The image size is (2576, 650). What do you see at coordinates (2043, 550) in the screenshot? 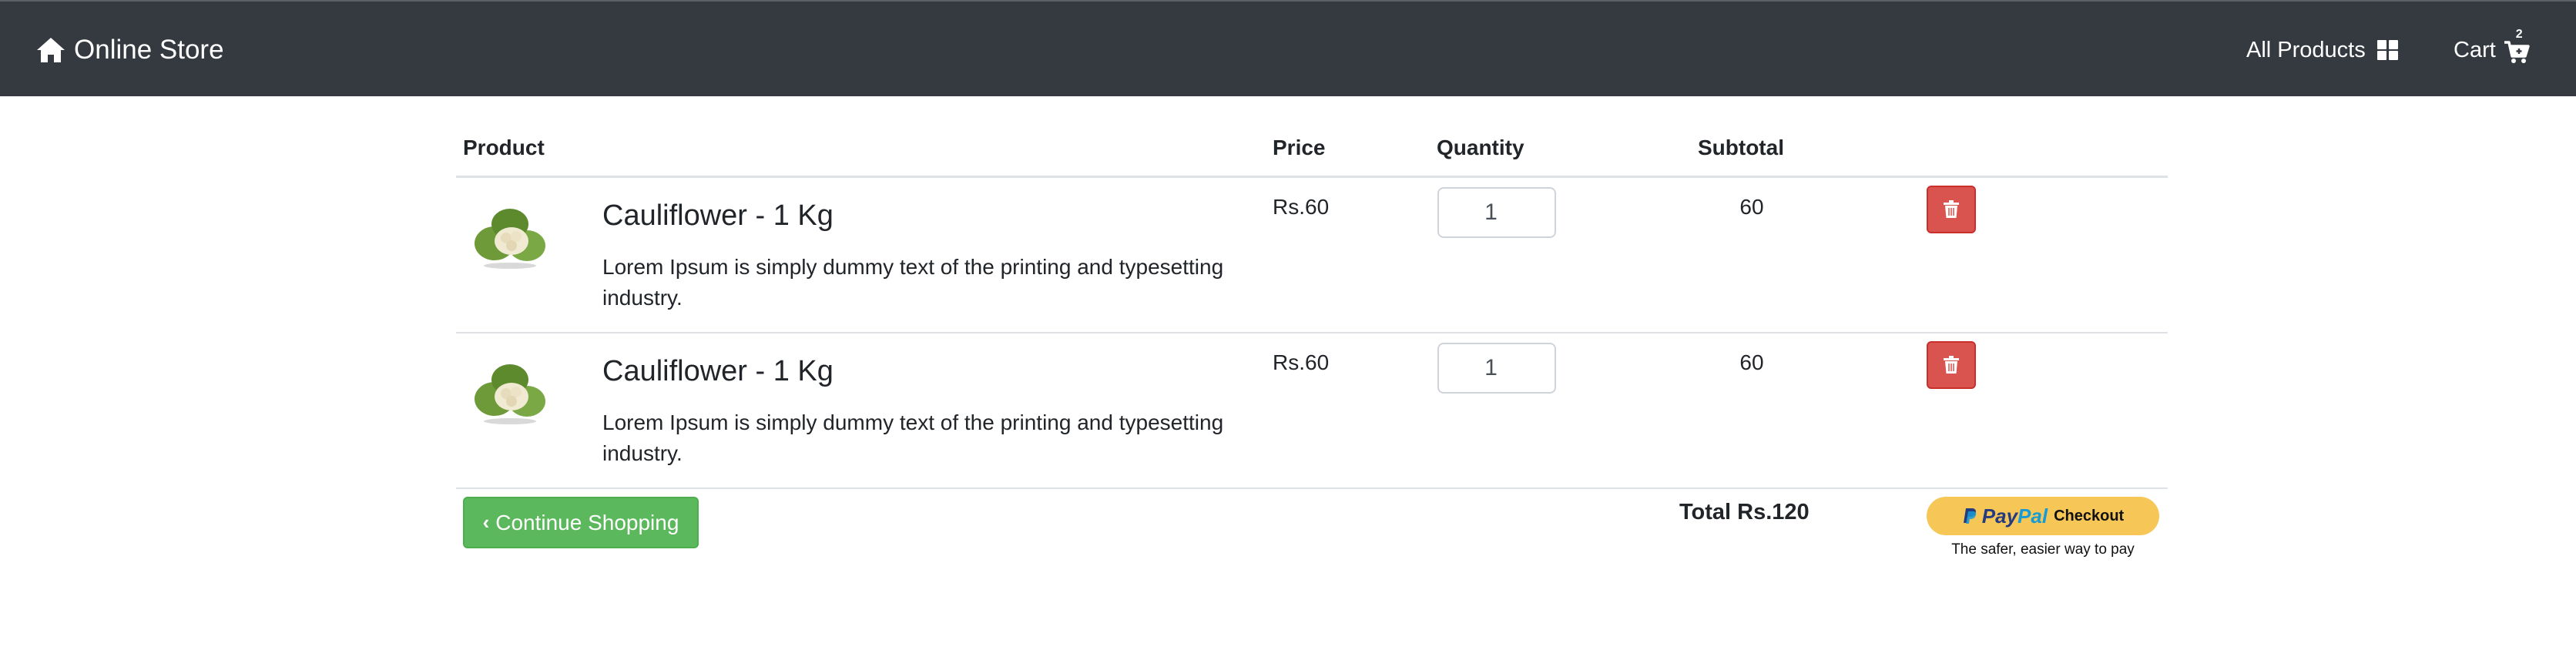
I see `paypal-tagline: The safer, easier way to pay` at bounding box center [2043, 550].